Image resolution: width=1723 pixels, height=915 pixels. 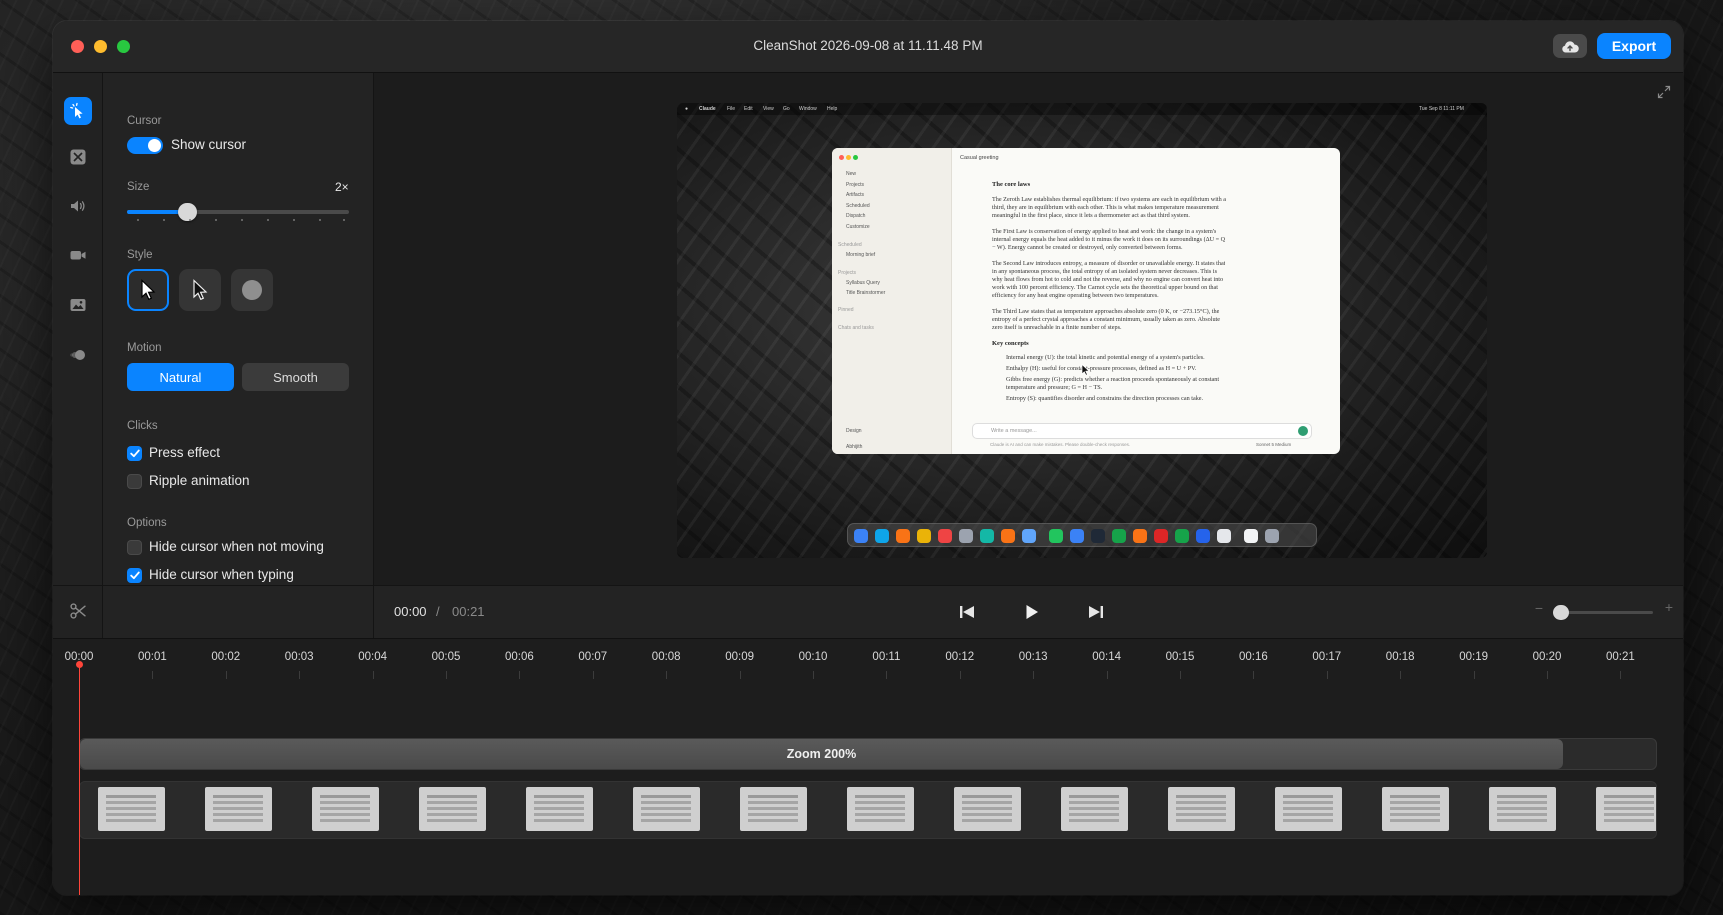 What do you see at coordinates (808, 109) in the screenshot?
I see `mini-menu-window: Window` at bounding box center [808, 109].